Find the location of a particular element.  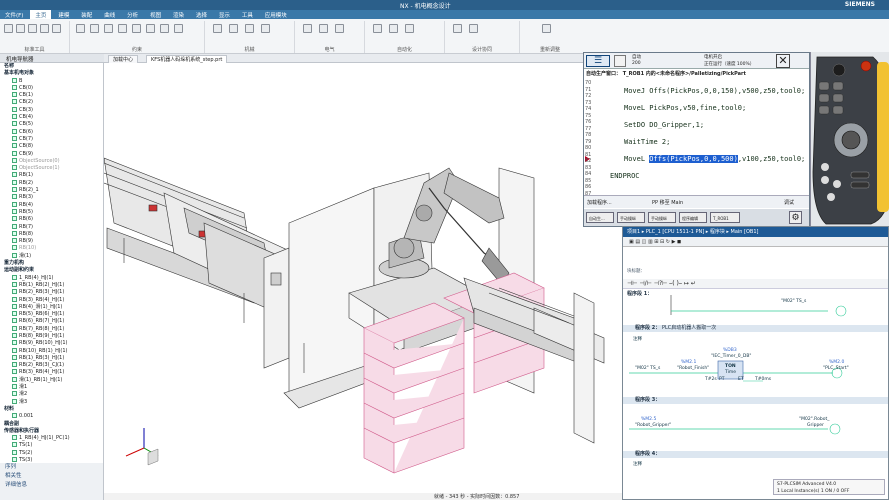

footer-details: 详细信息 is located at coordinates (51, 485).